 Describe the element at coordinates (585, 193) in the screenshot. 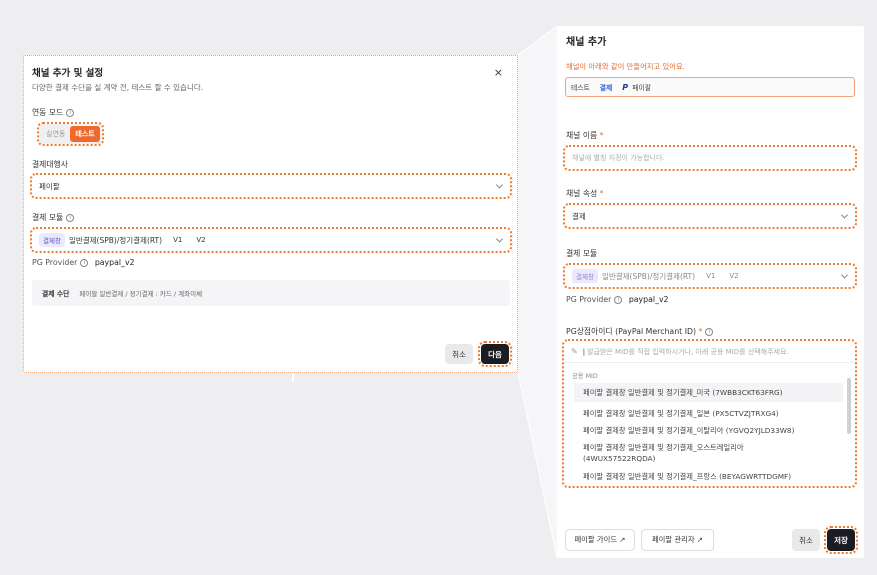

I see `channel-attr-label: 채널 속성 *` at that location.